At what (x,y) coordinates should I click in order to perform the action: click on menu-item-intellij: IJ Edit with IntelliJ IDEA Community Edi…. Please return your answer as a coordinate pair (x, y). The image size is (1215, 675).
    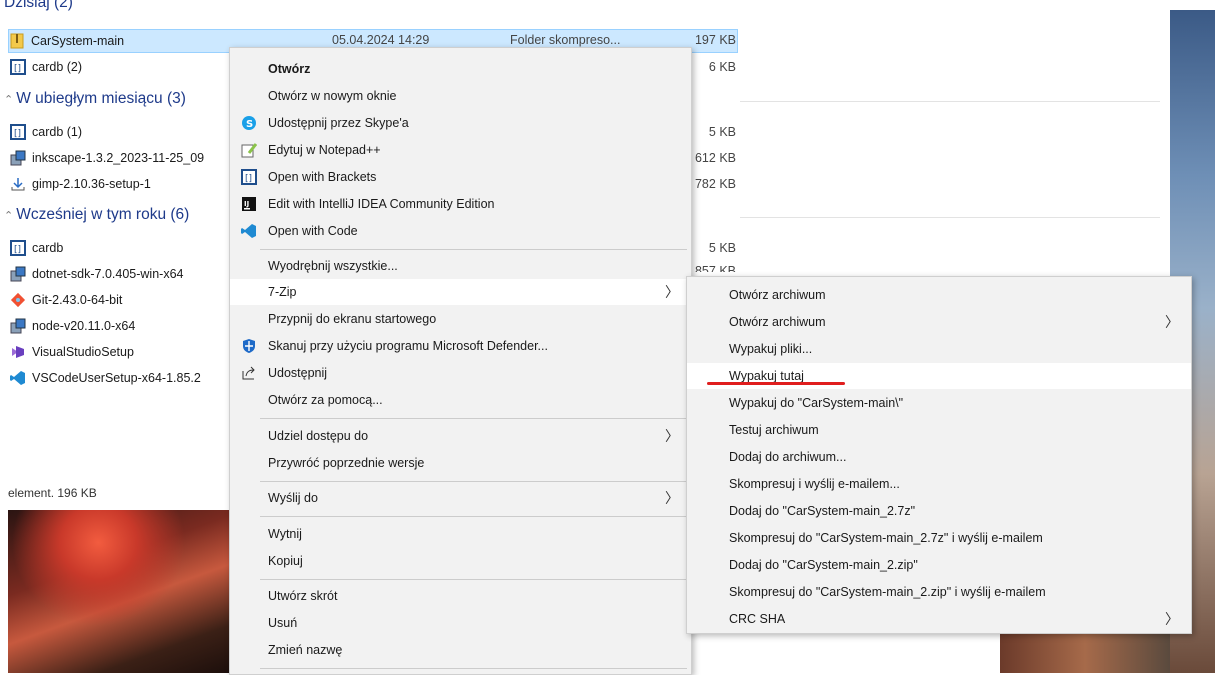
    Looking at the image, I should click on (460, 204).